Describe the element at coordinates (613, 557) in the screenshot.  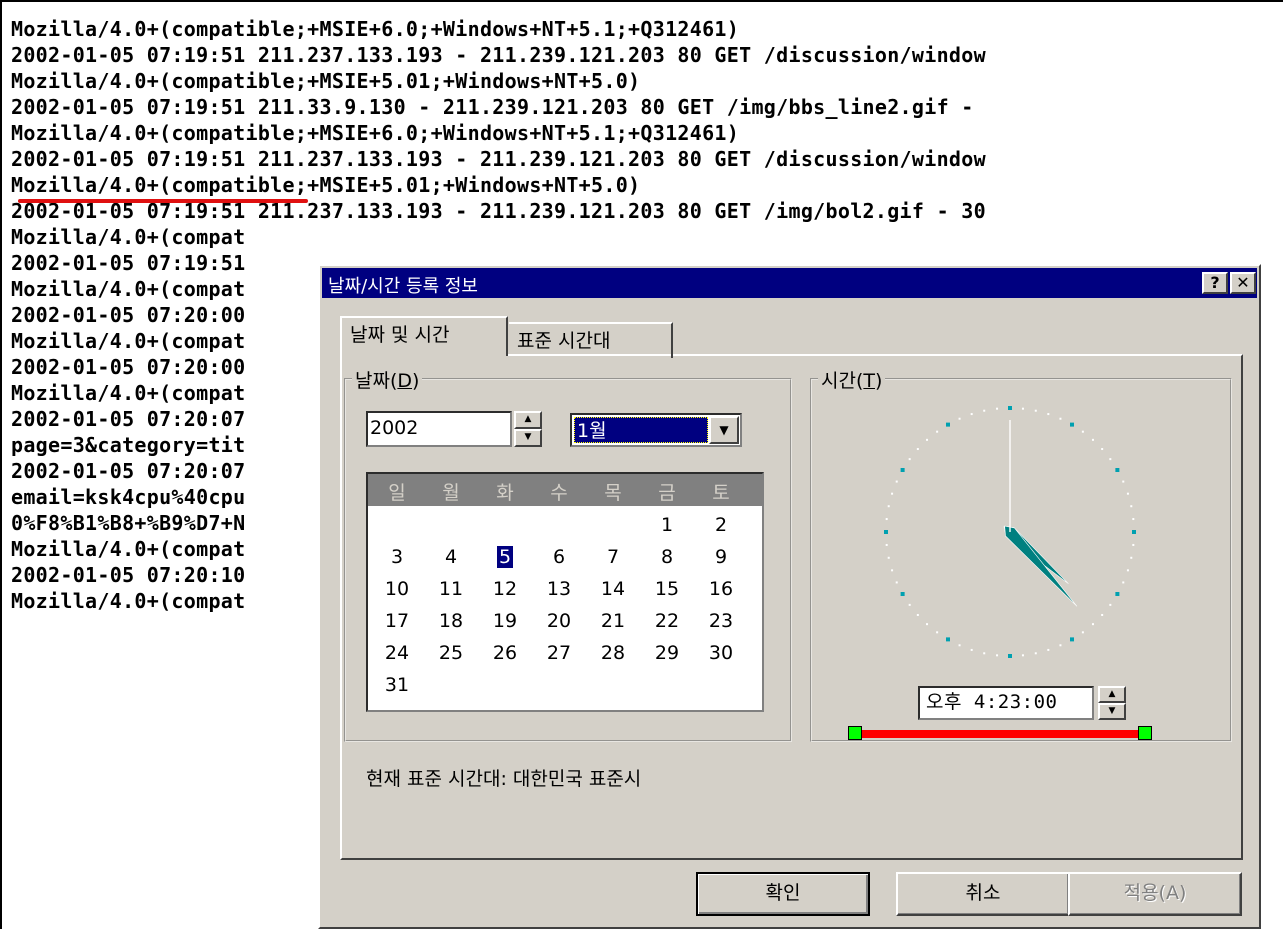
I see `calendar-day: 7` at that location.